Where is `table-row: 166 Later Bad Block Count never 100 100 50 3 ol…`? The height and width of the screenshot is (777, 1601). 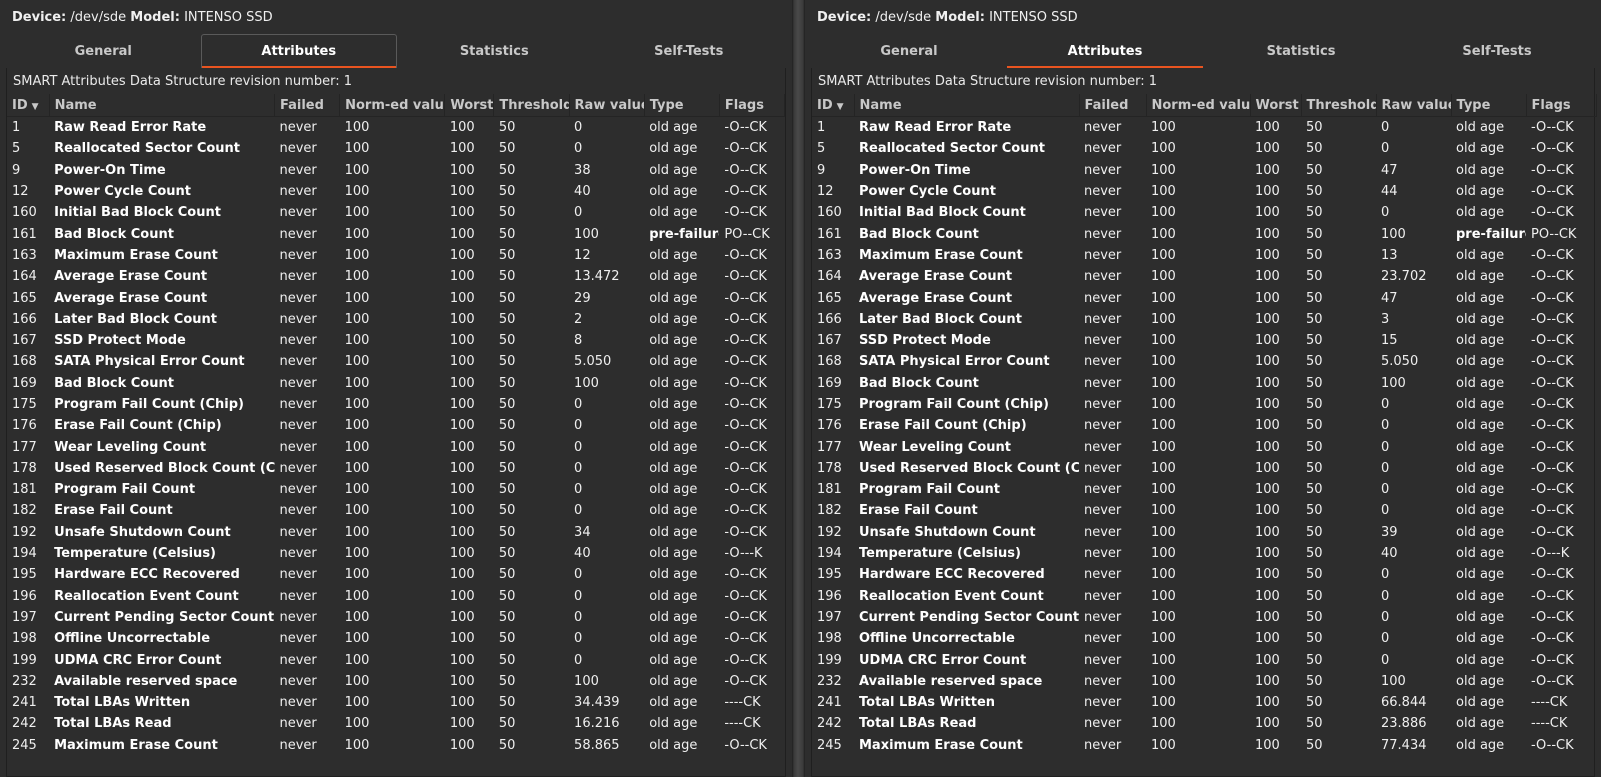 table-row: 166 Later Bad Block Count never 100 100 50 3 ol… is located at coordinates (1204, 319).